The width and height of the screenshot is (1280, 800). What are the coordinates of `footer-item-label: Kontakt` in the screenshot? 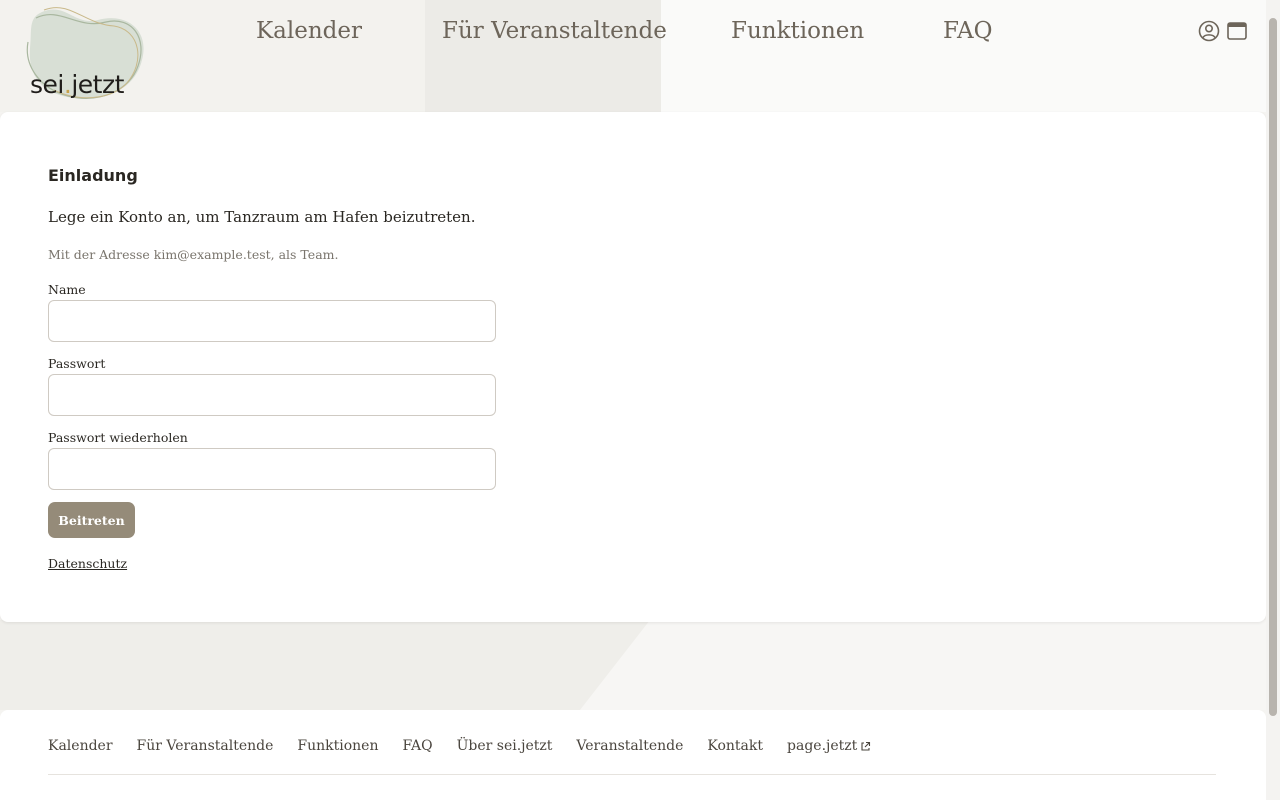 It's located at (735, 746).